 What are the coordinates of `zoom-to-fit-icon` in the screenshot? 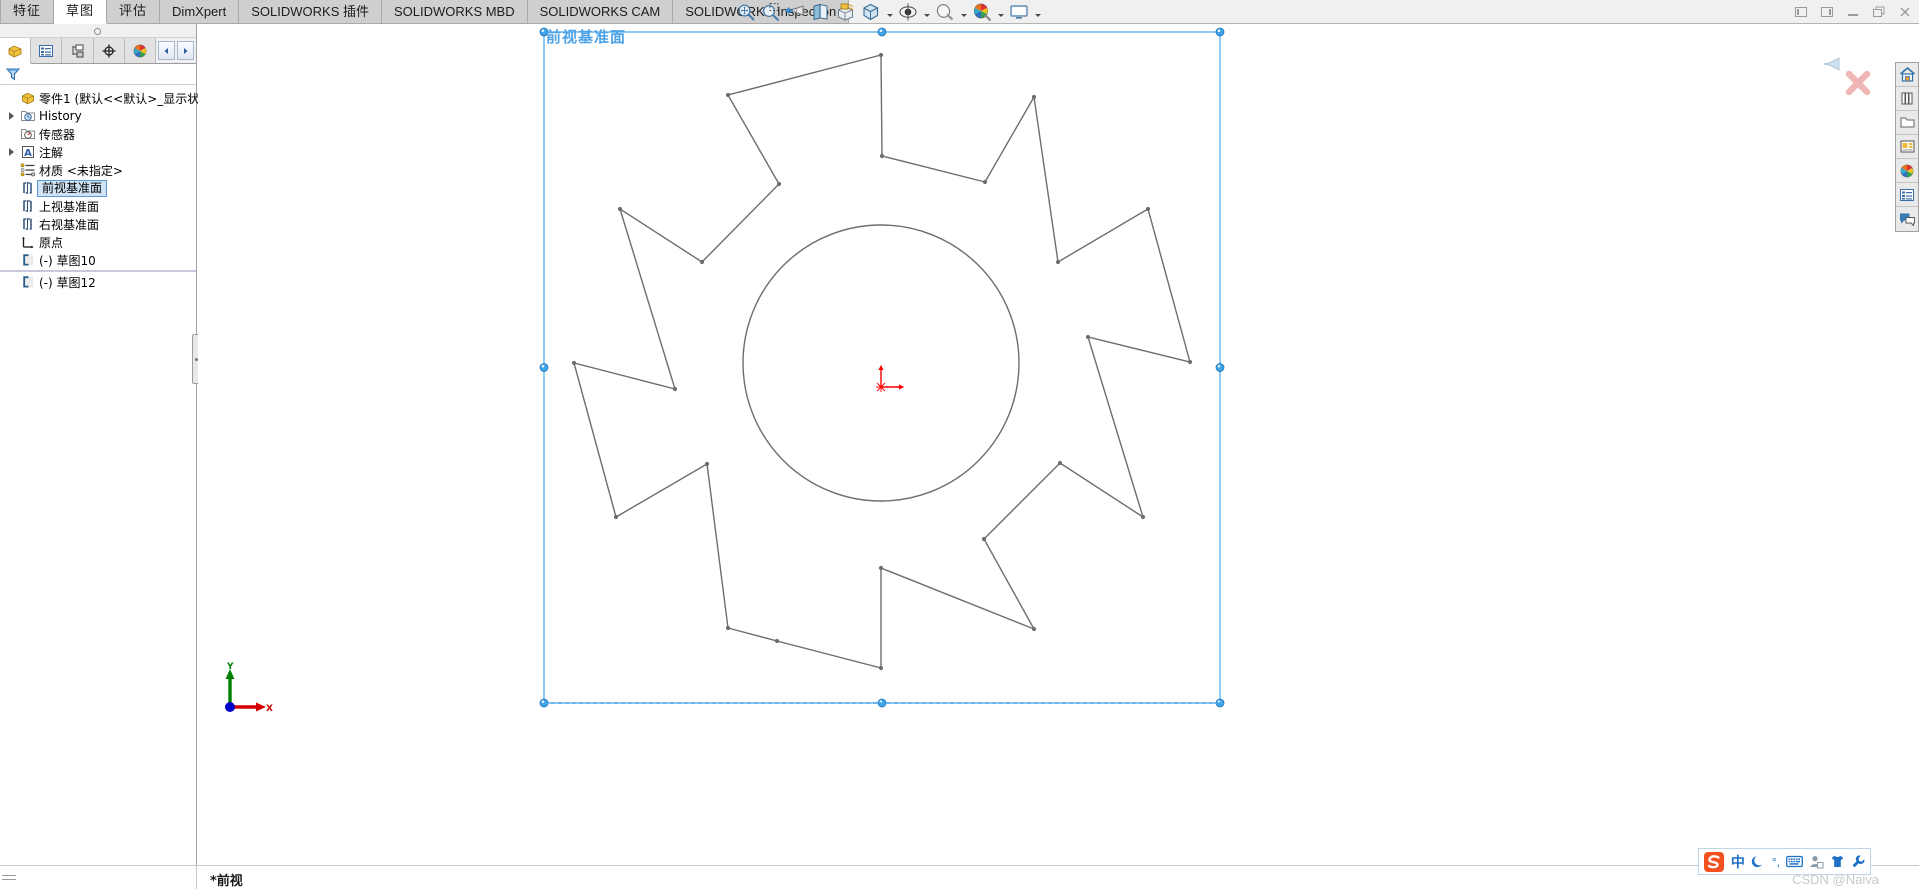 It's located at (746, 12).